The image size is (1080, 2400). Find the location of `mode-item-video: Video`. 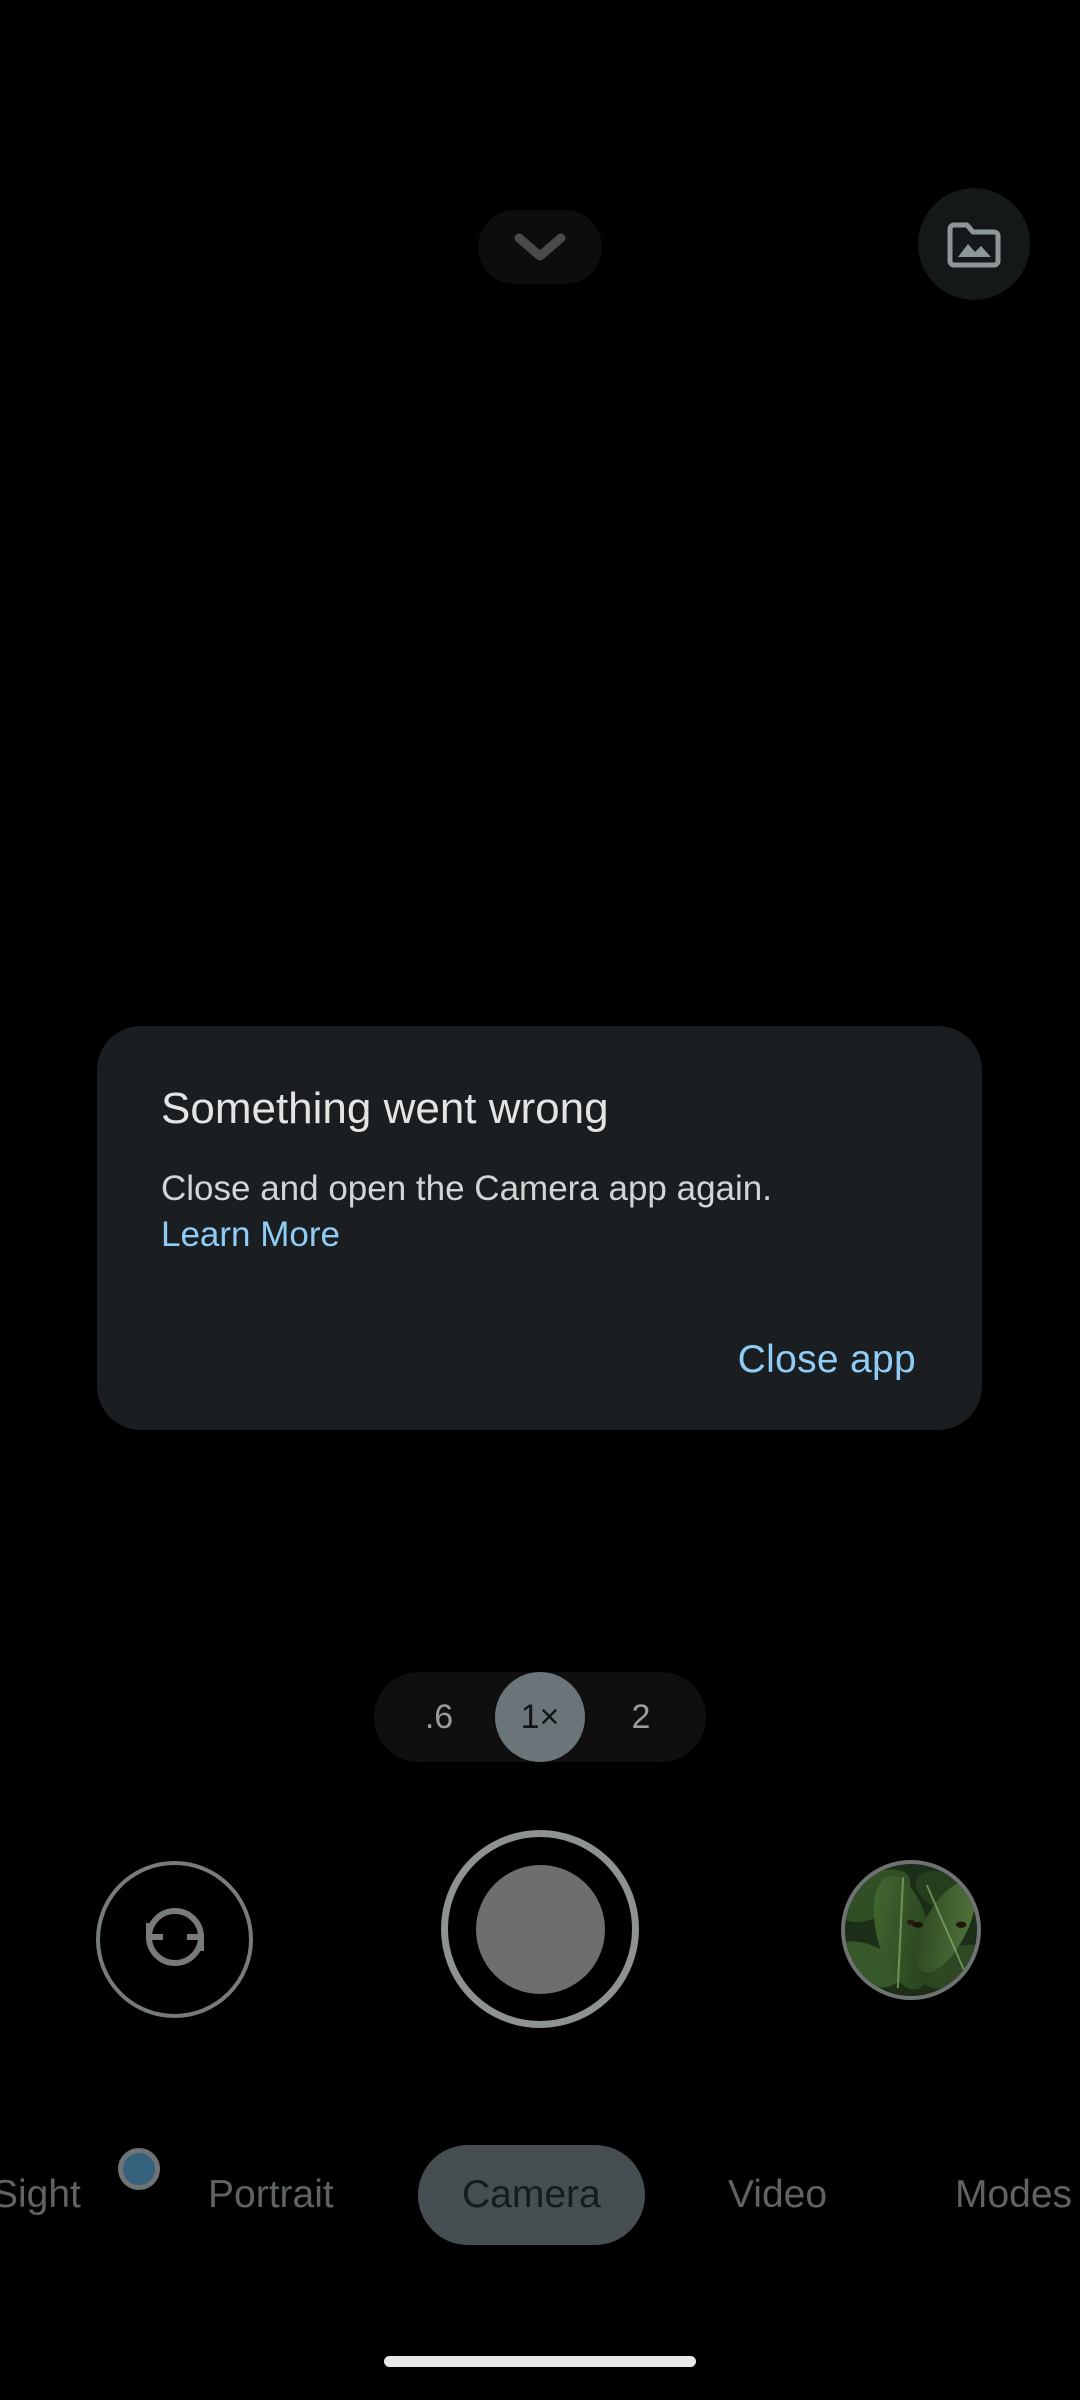

mode-item-video: Video is located at coordinates (777, 2195).